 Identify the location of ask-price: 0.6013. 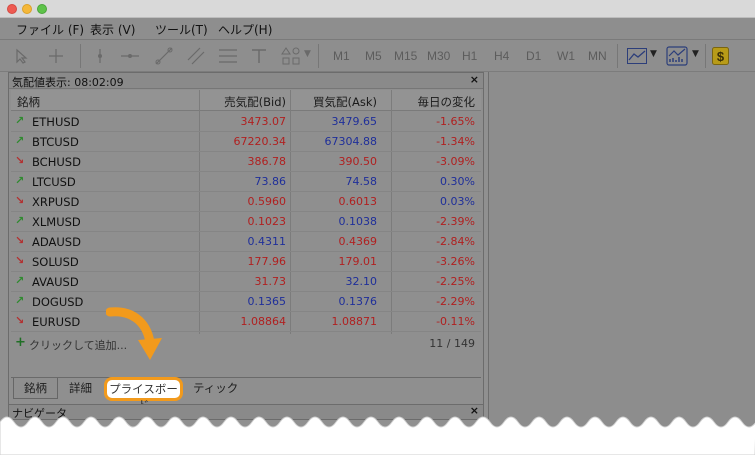
(358, 201).